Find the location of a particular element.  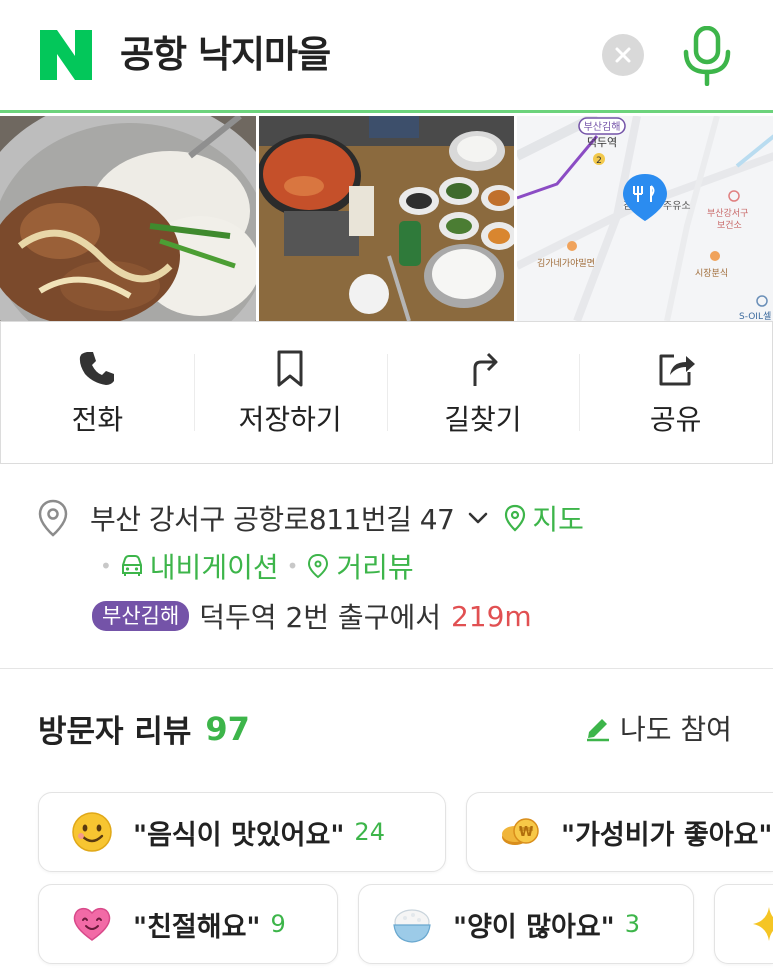

map-link: 지도 is located at coordinates (544, 518).